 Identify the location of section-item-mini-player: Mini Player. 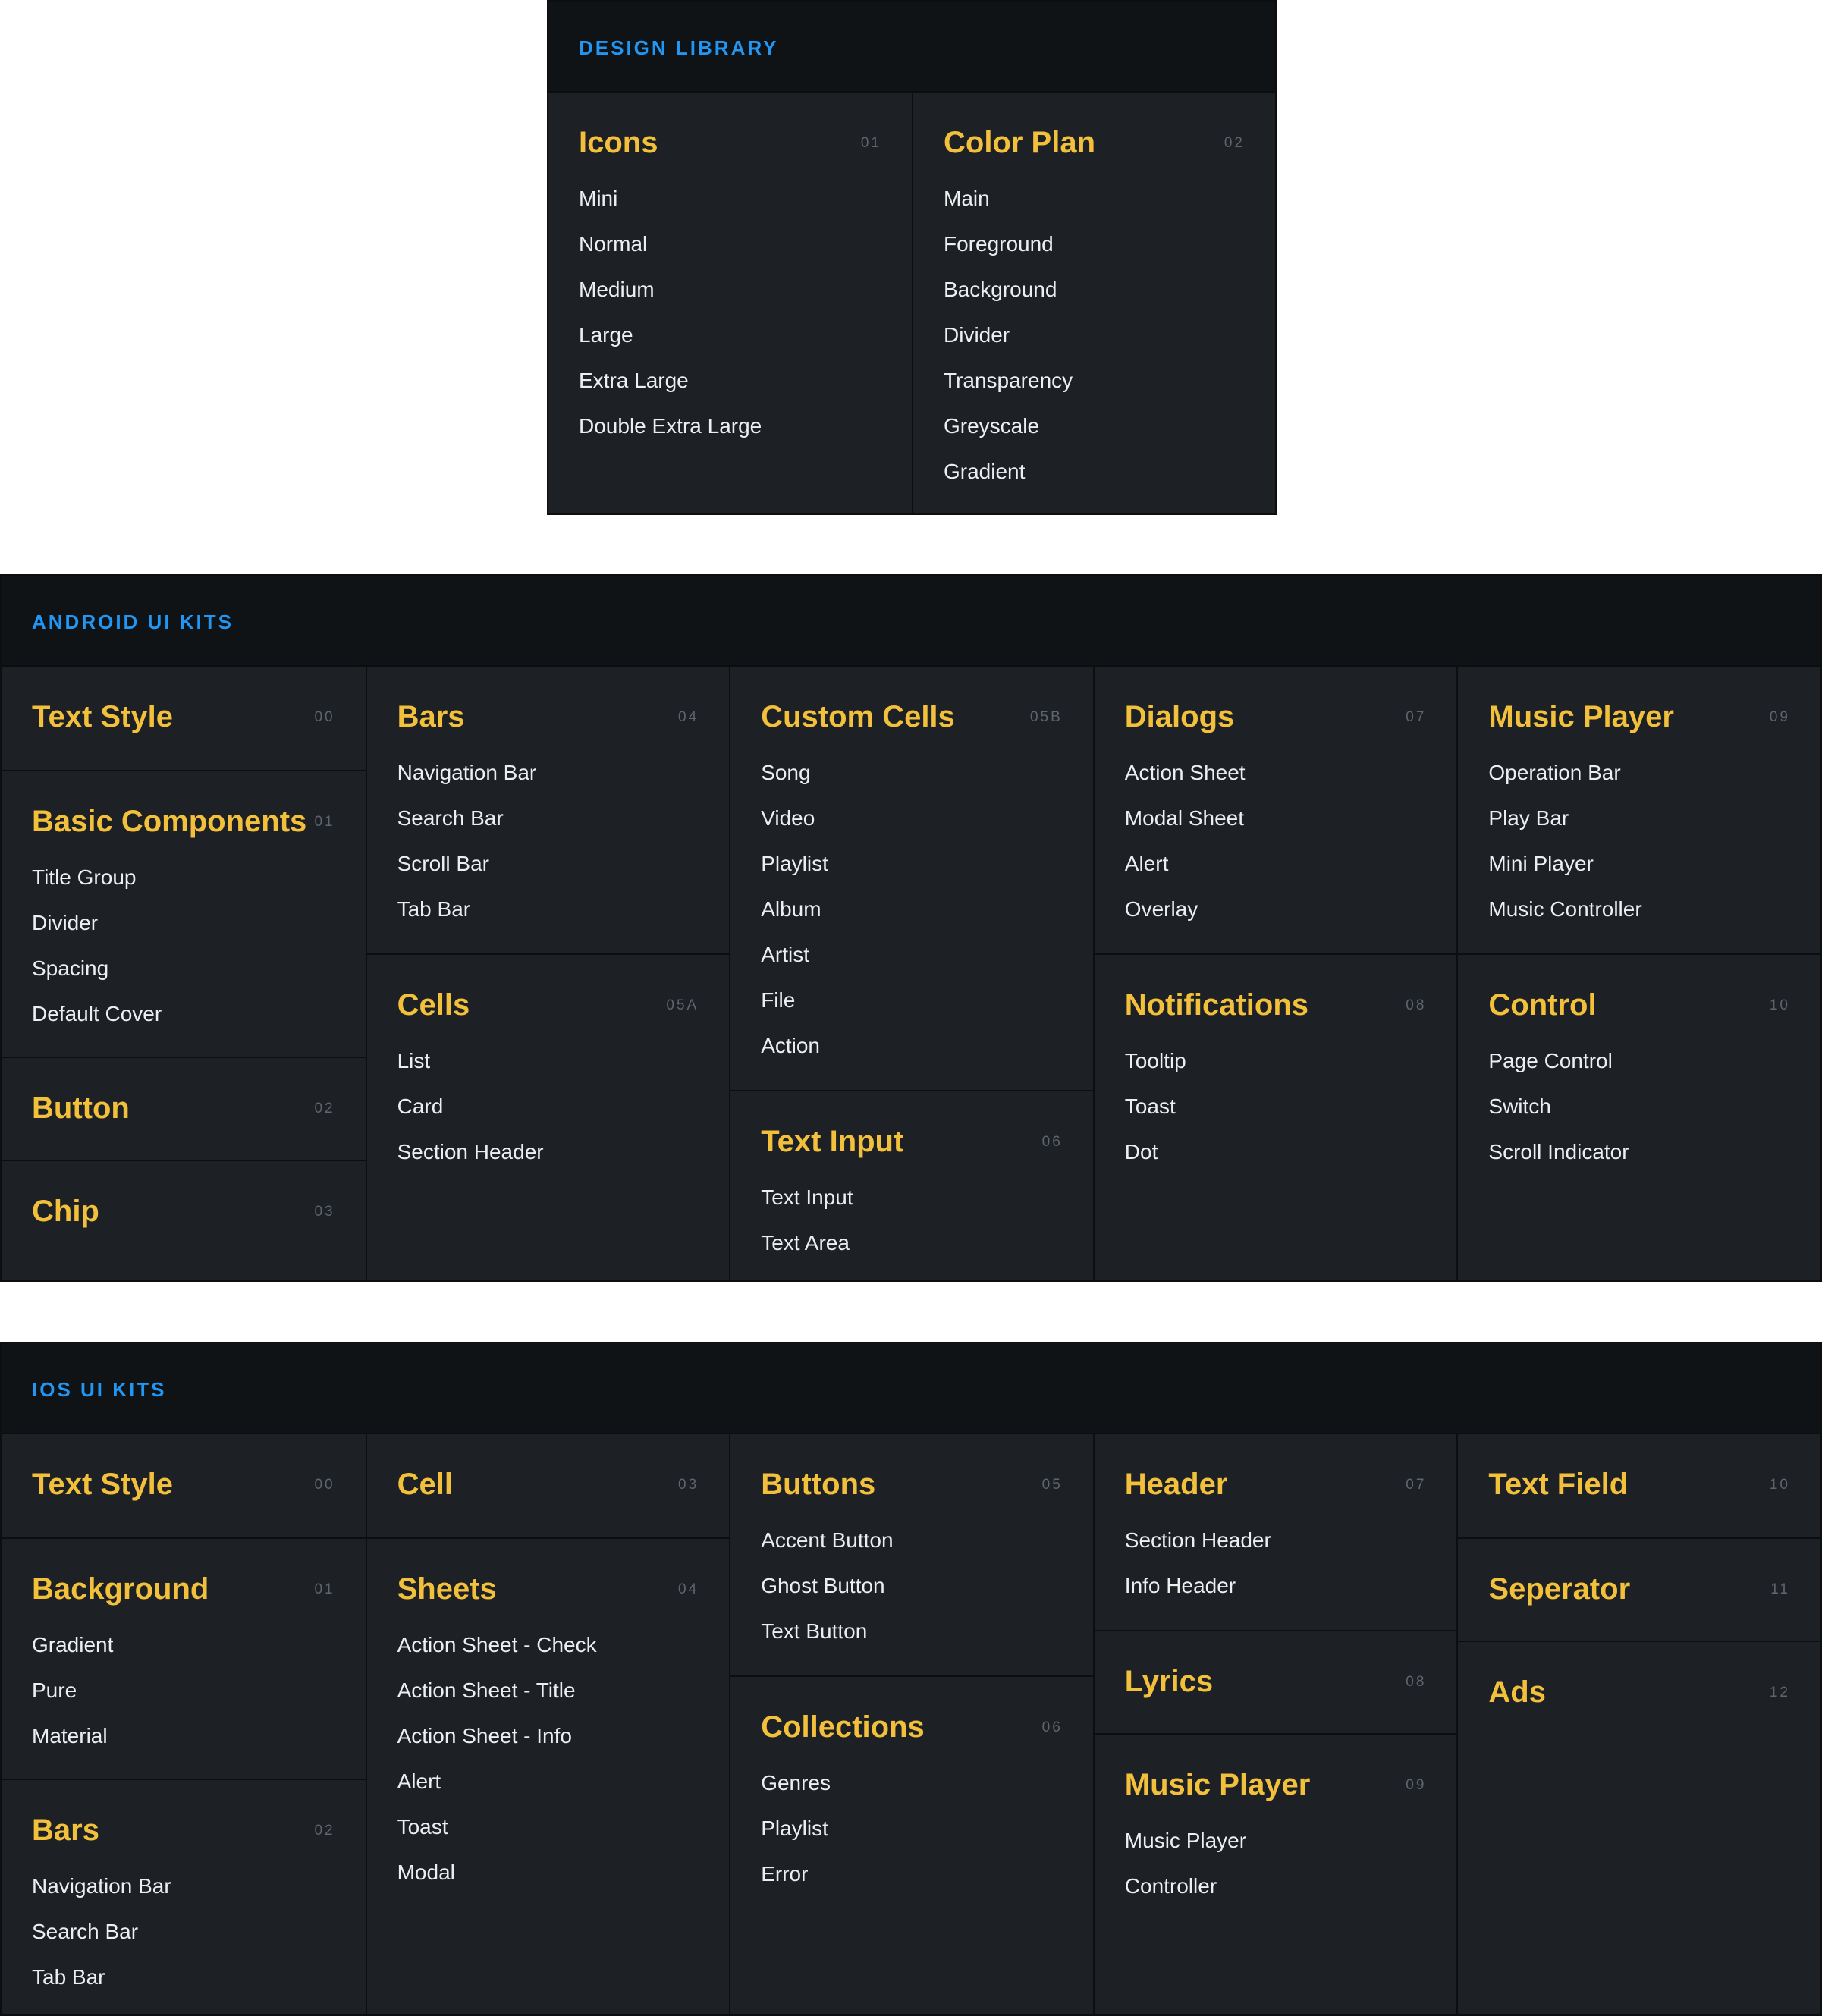
(1639, 864).